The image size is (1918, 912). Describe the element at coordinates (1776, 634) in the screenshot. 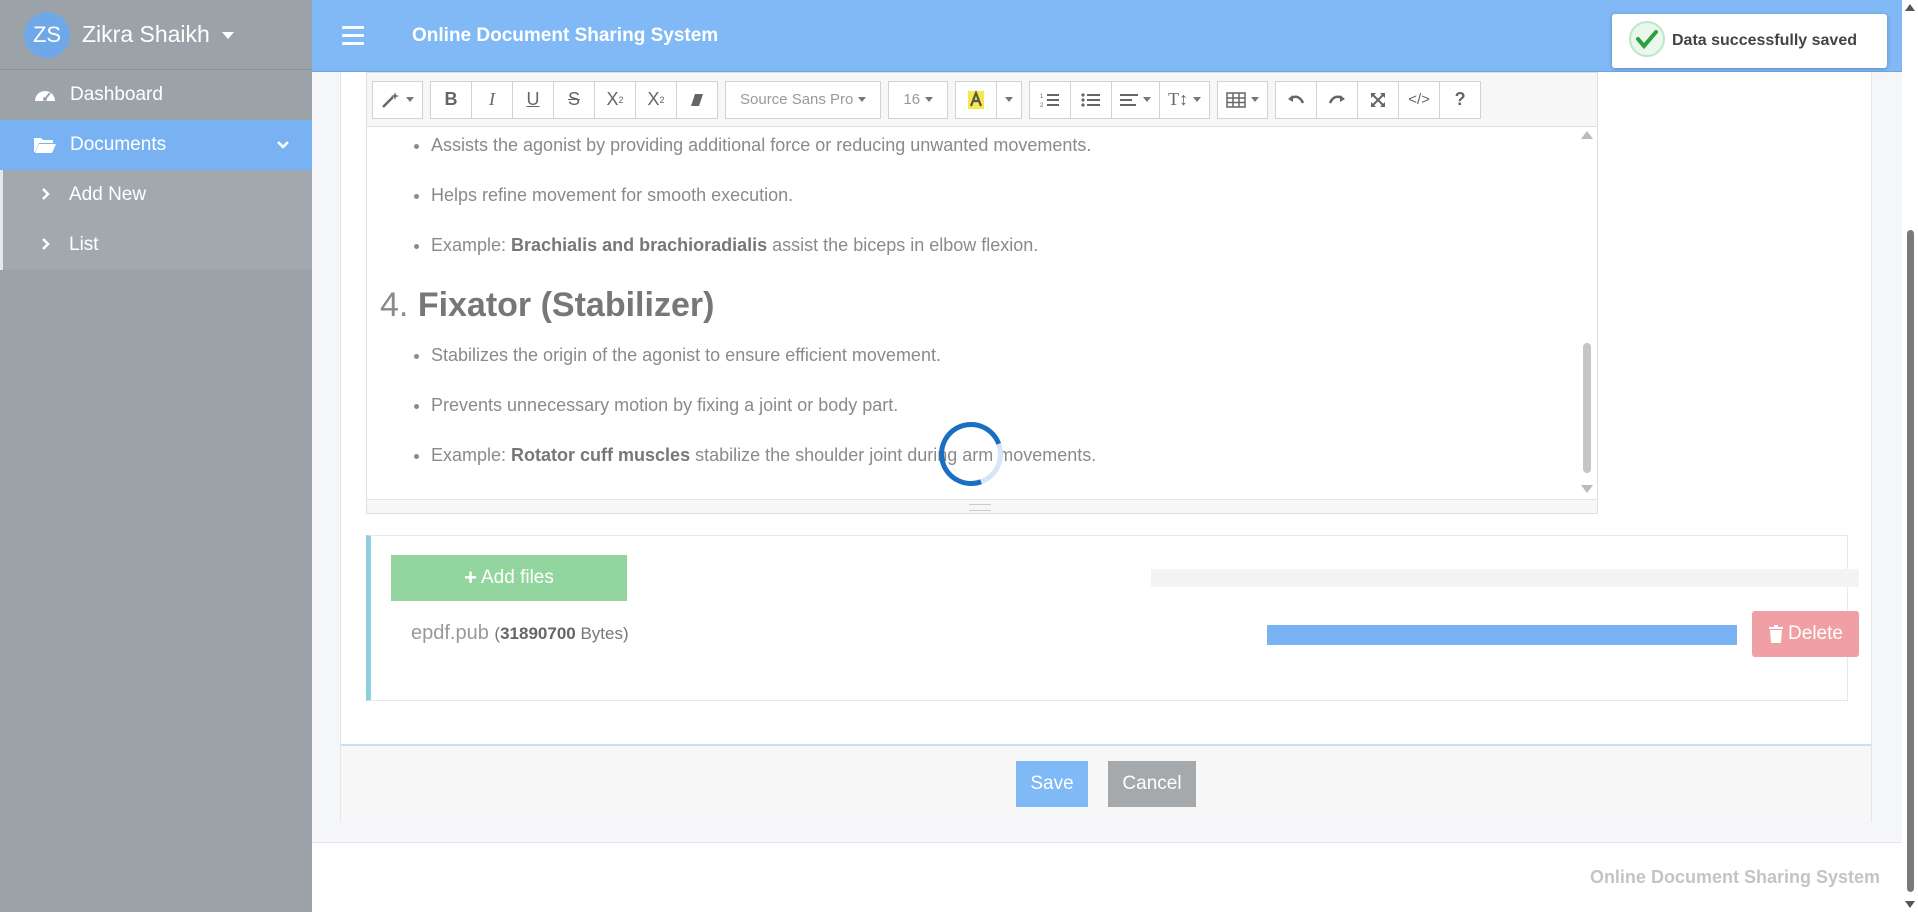

I see `trash-icon` at that location.